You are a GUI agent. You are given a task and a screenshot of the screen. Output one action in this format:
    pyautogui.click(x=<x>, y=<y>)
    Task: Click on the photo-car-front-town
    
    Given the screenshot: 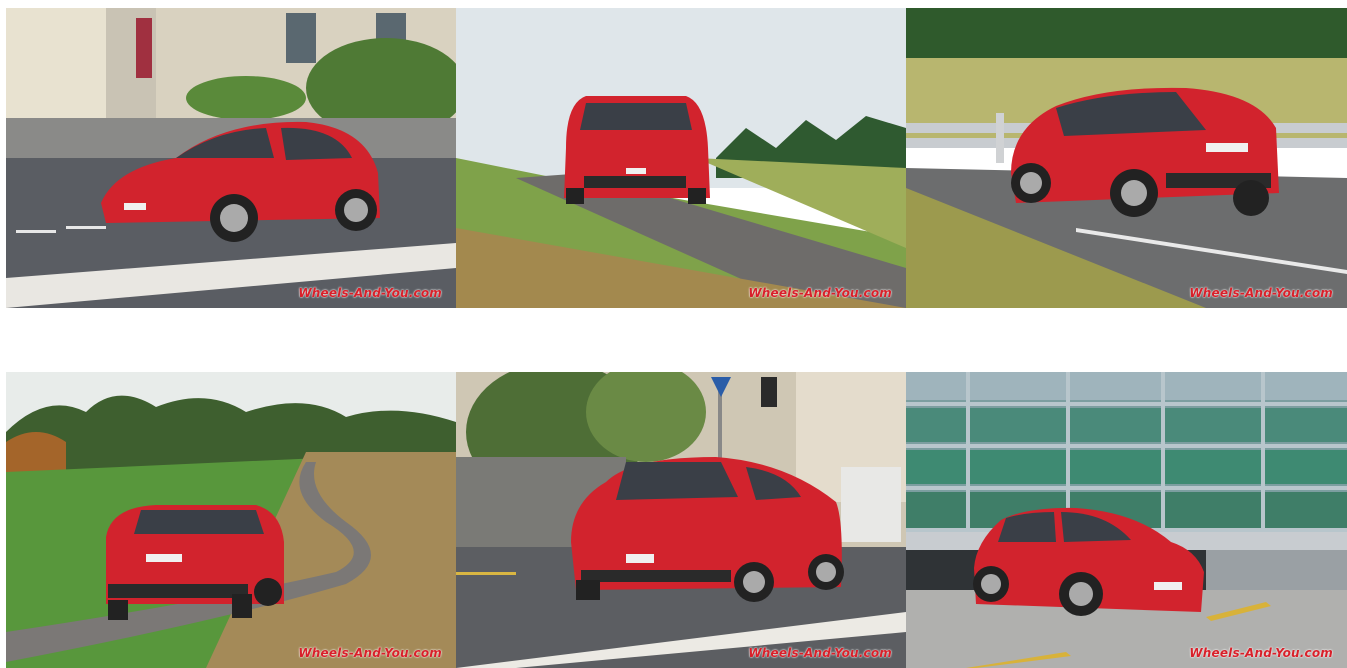 What is the action you would take?
    pyautogui.click(x=681, y=520)
    